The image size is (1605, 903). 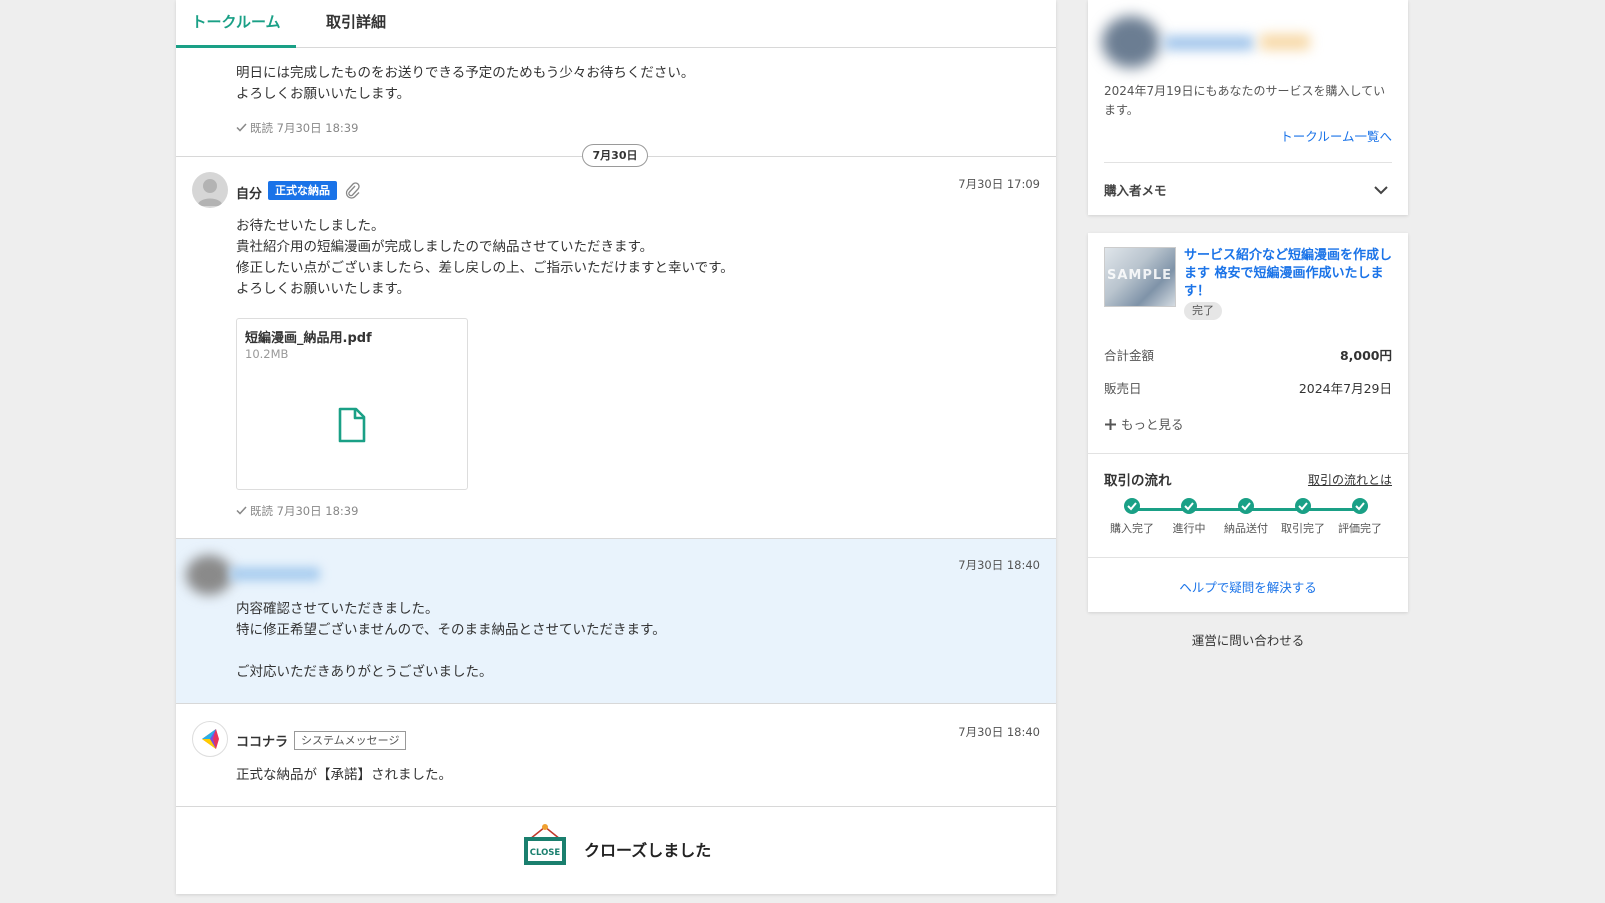 I want to click on chevron-down-icon, so click(x=1381, y=189).